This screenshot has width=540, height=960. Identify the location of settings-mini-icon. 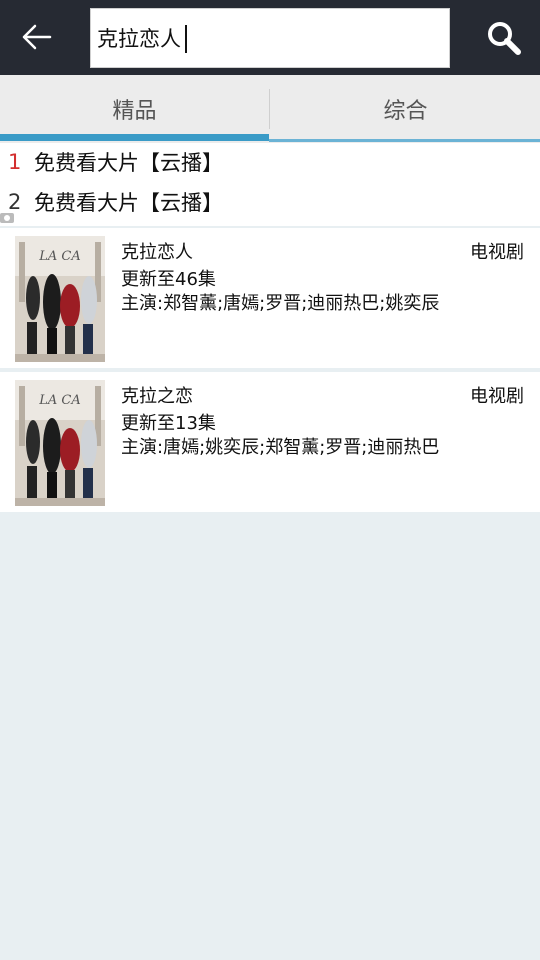
(8, 217).